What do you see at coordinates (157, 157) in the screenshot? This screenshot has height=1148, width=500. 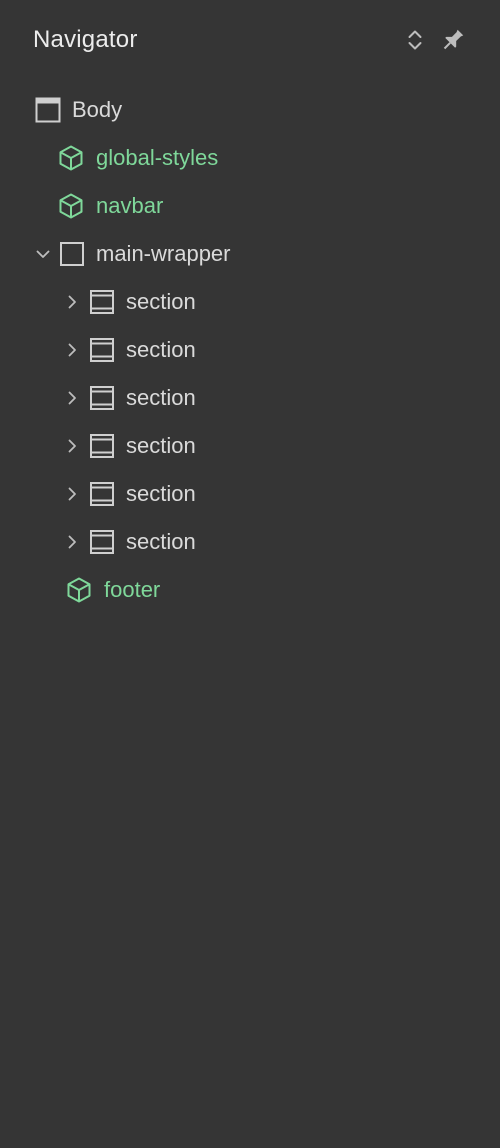 I see `tree-item-label: global-styles` at bounding box center [157, 157].